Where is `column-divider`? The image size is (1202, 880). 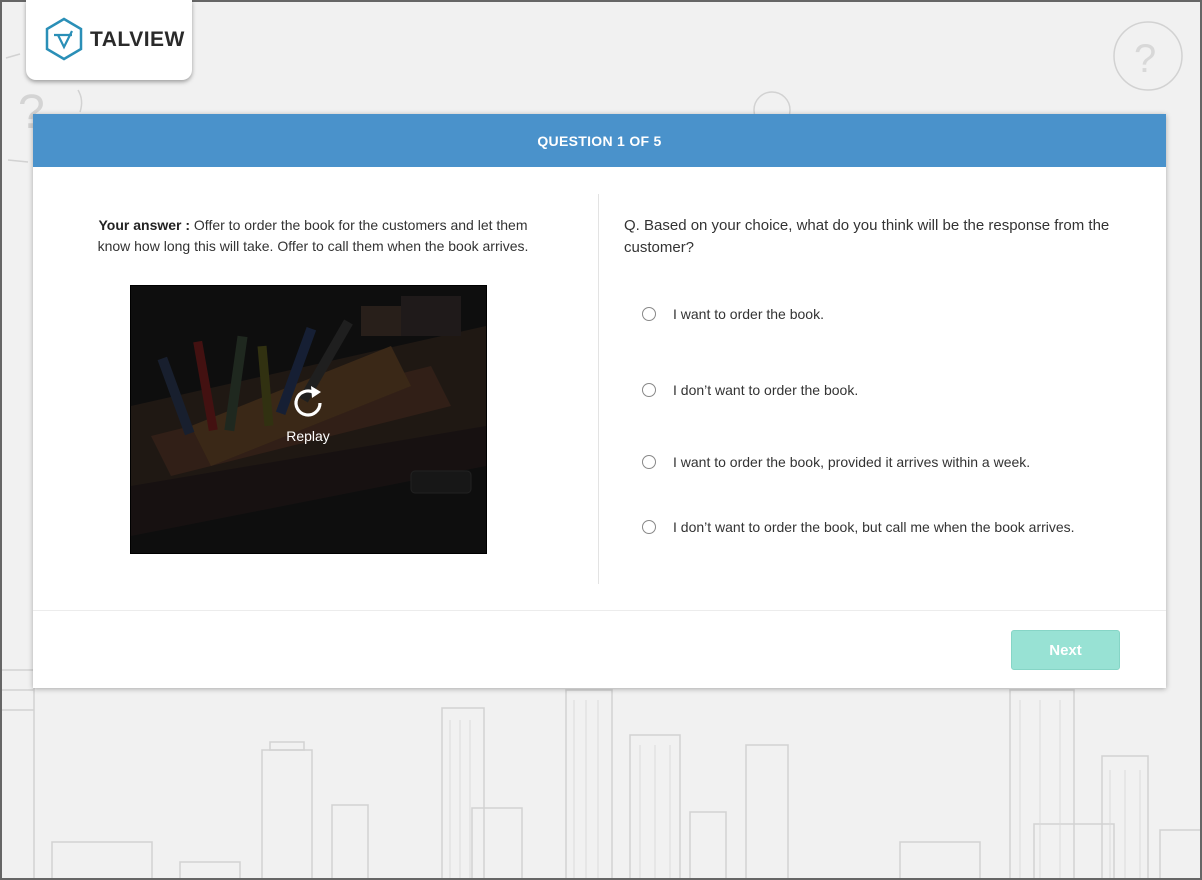
column-divider is located at coordinates (598, 389).